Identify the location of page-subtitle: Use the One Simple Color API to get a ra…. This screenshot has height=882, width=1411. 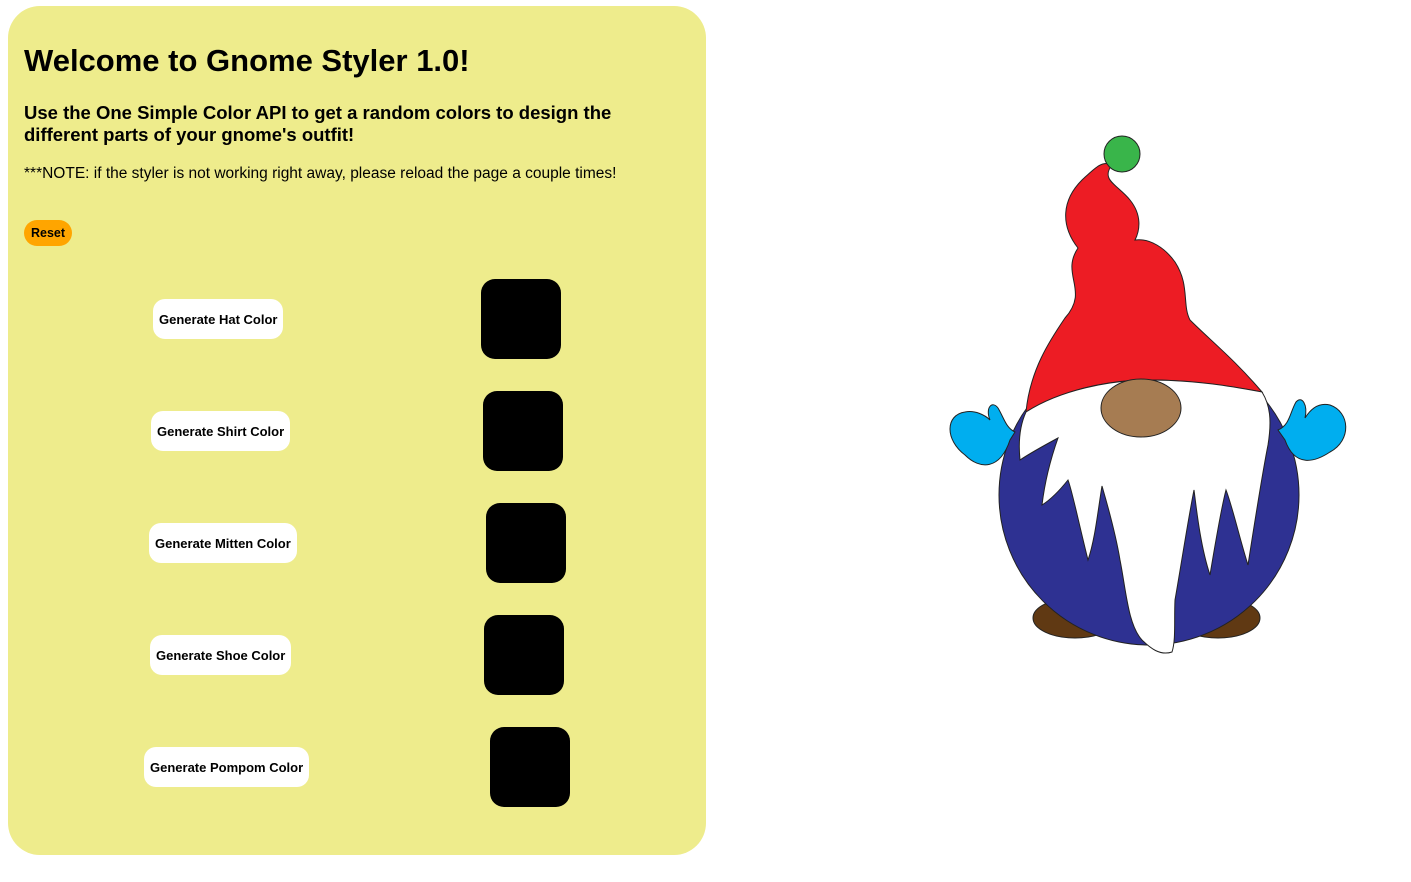
(318, 123).